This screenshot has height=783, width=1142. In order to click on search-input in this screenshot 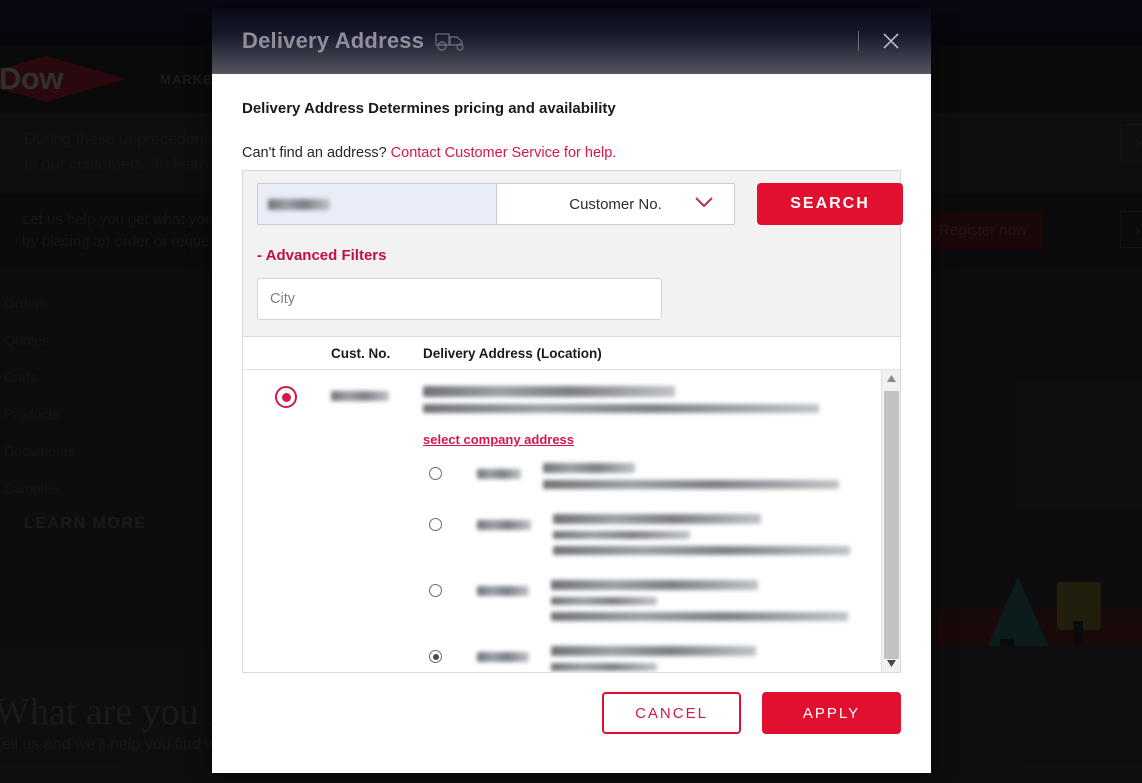, I will do `click(377, 204)`.